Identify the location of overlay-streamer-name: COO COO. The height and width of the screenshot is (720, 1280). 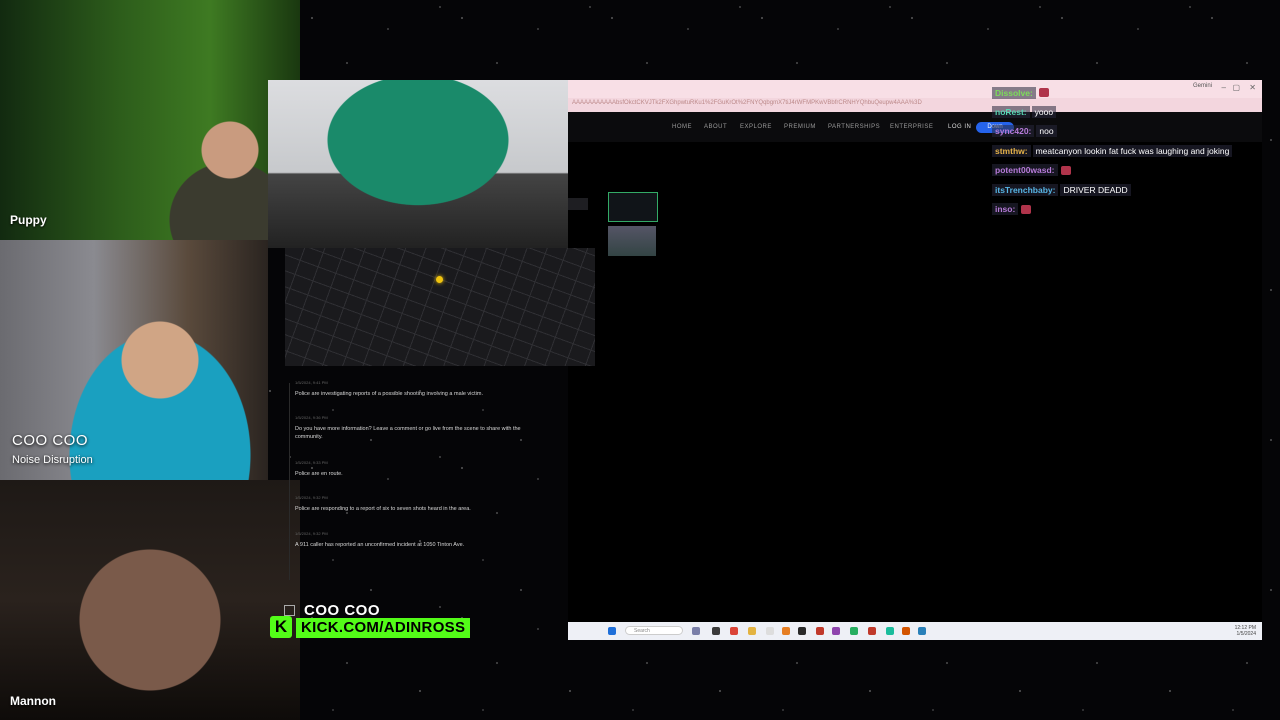
(342, 610).